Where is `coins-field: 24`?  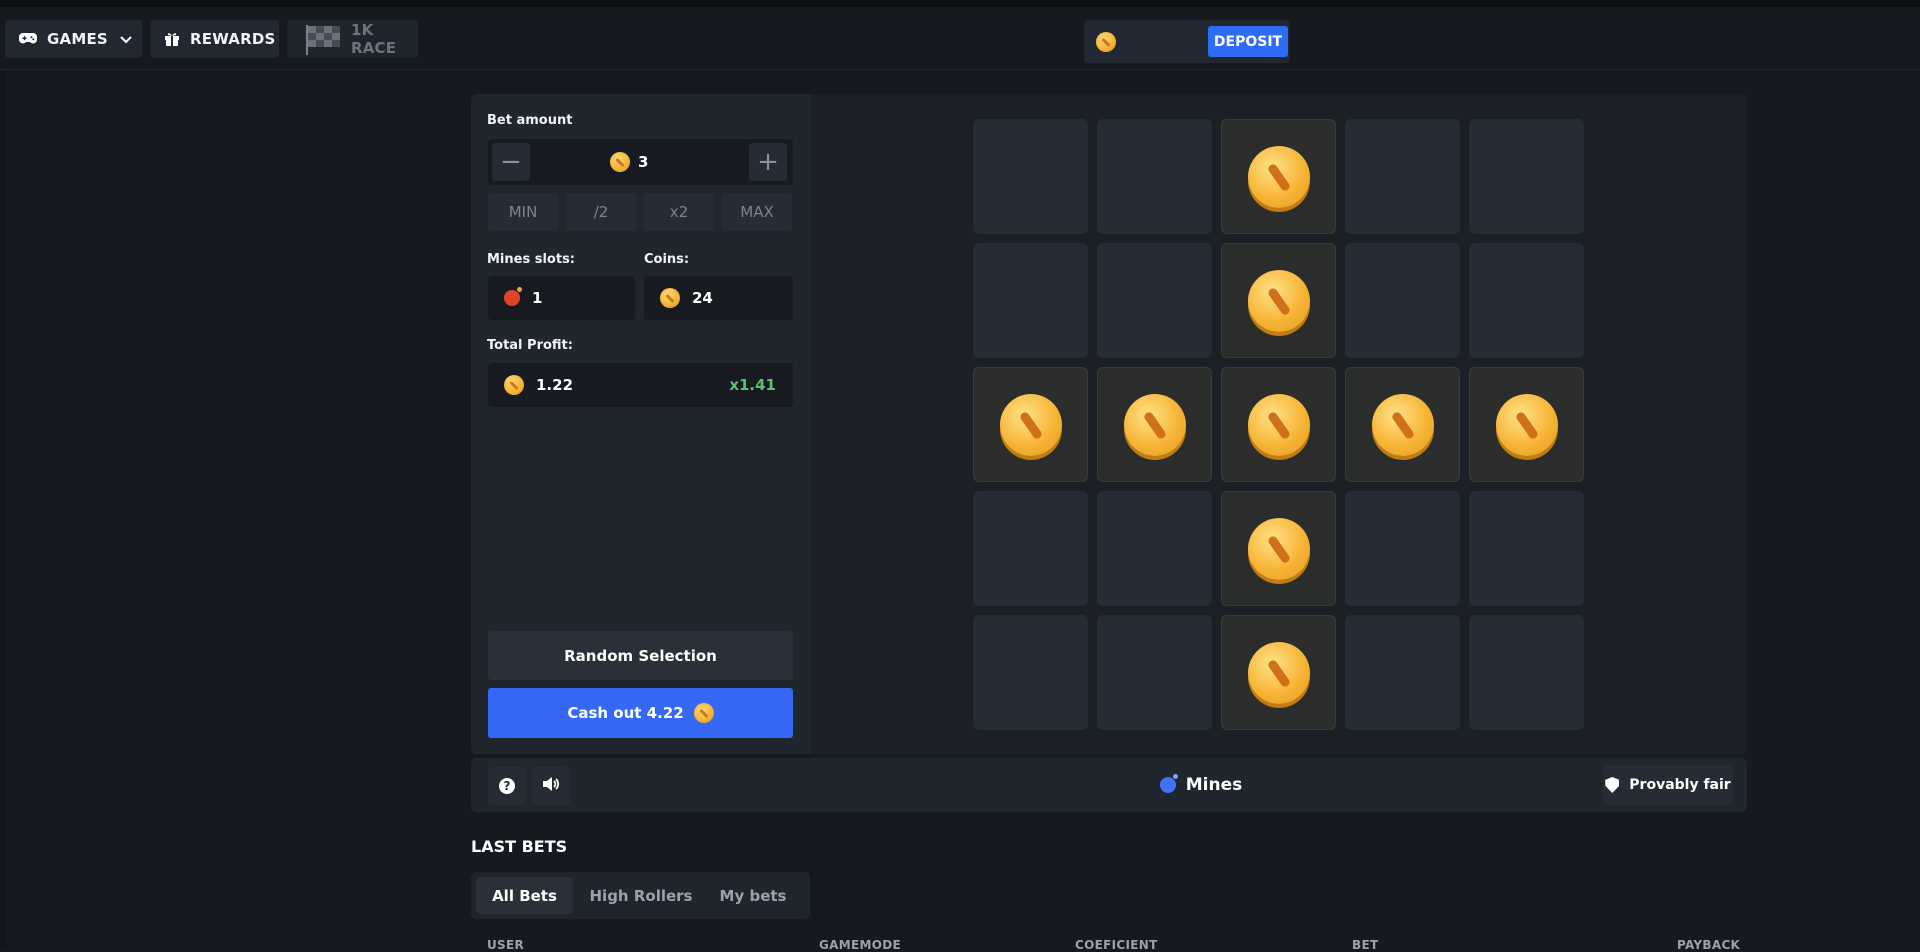 coins-field: 24 is located at coordinates (718, 298).